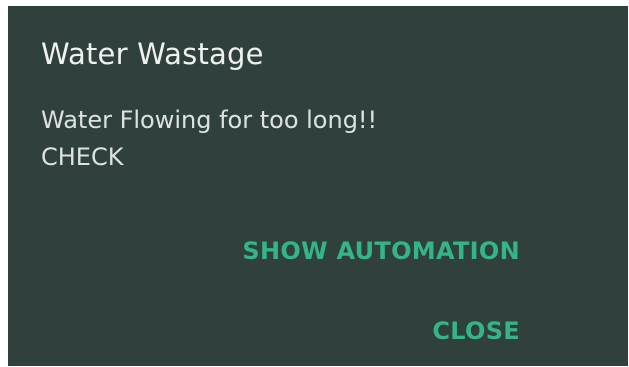  What do you see at coordinates (476, 331) in the screenshot?
I see `close-button: CLOSE` at bounding box center [476, 331].